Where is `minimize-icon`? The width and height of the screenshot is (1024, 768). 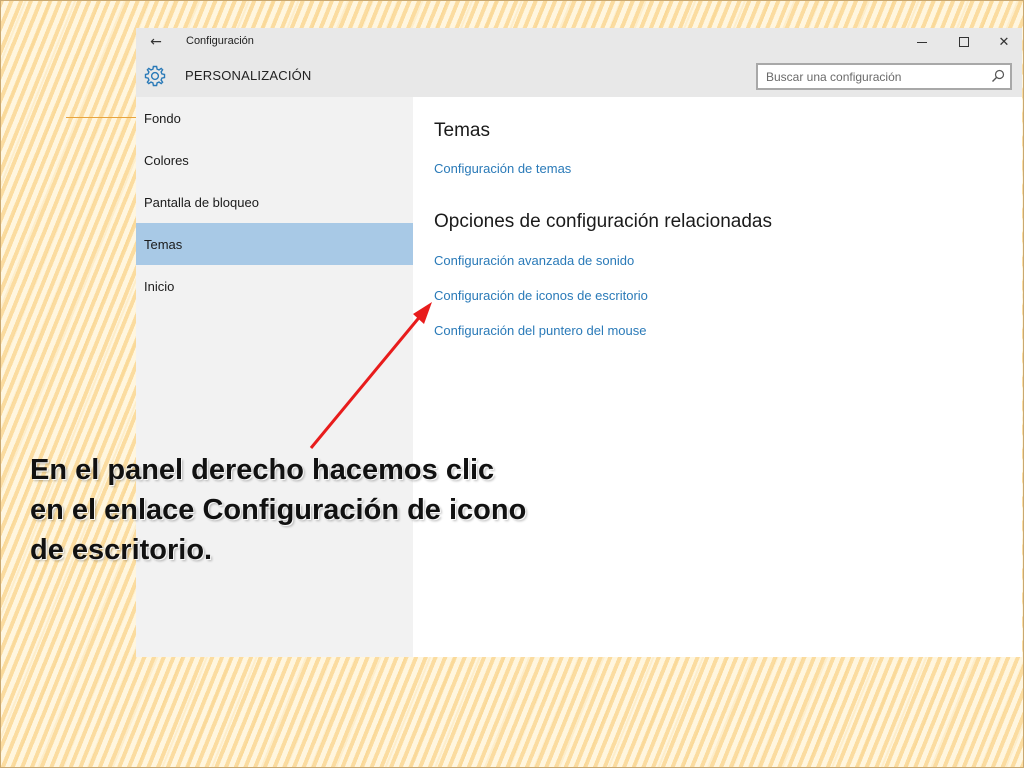
minimize-icon is located at coordinates (922, 42).